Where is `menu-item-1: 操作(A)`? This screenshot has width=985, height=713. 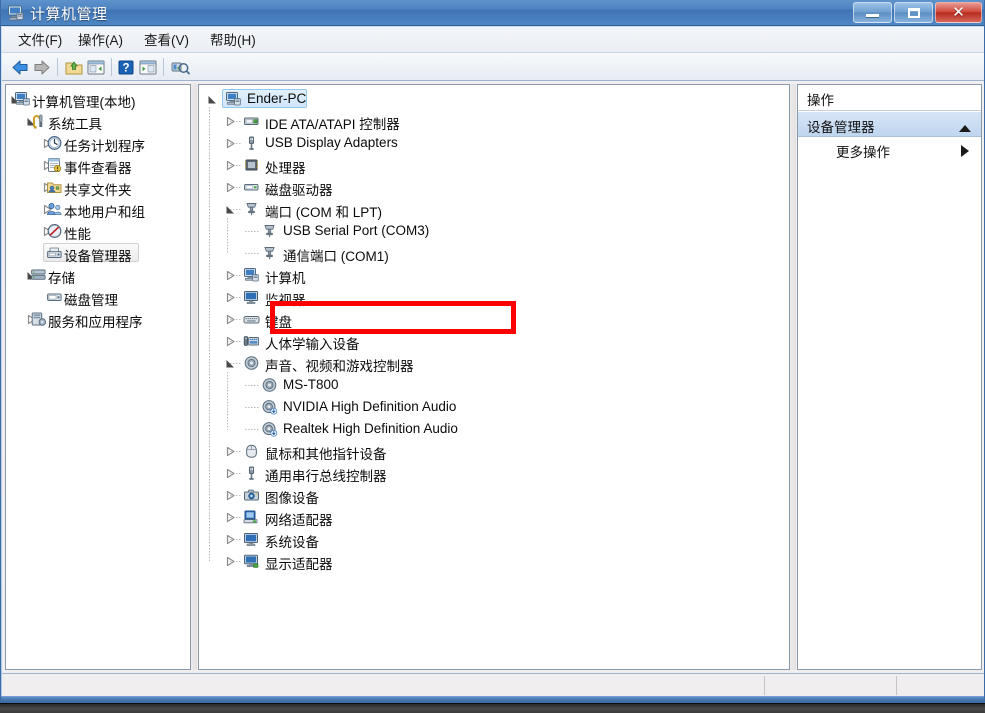
menu-item-1: 操作(A) is located at coordinates (100, 40).